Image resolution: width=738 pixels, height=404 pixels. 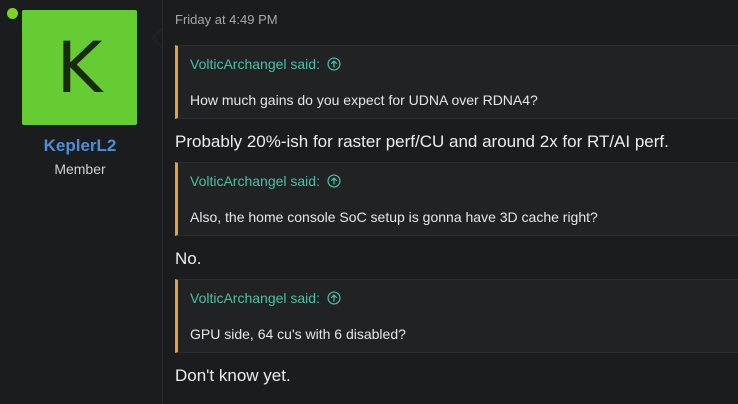 What do you see at coordinates (188, 258) in the screenshot?
I see `reply-text: No.` at bounding box center [188, 258].